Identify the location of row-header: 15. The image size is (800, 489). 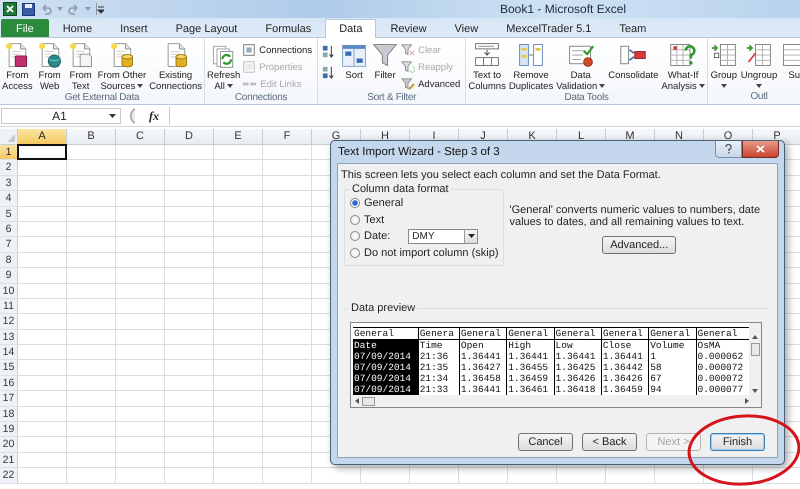
(9, 368).